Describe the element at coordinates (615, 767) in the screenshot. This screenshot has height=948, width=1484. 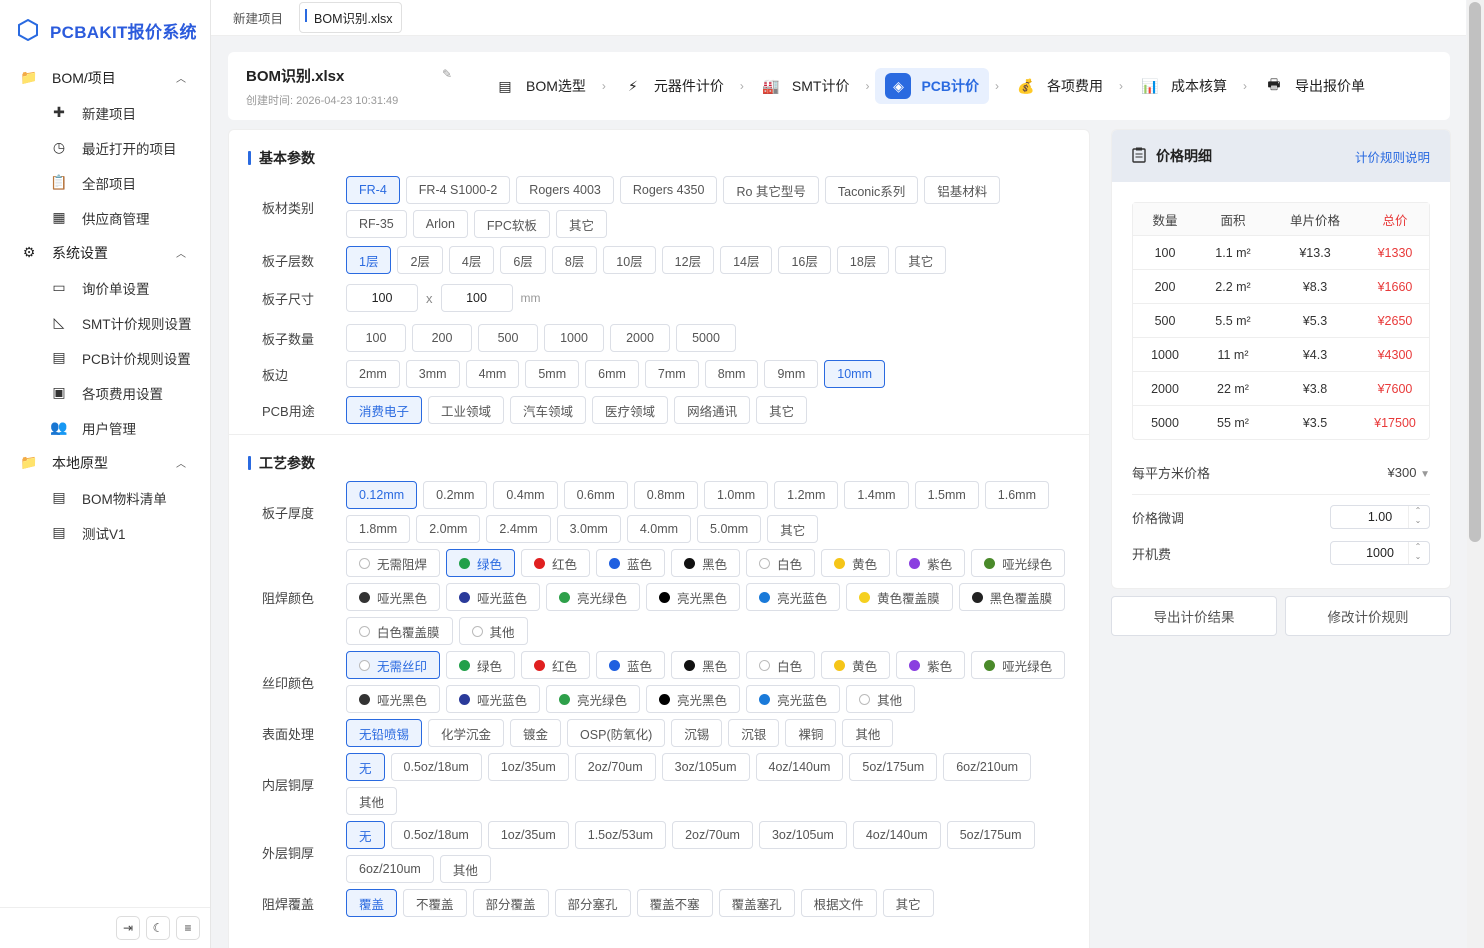
I see `option-button: 2oz/70um` at that location.